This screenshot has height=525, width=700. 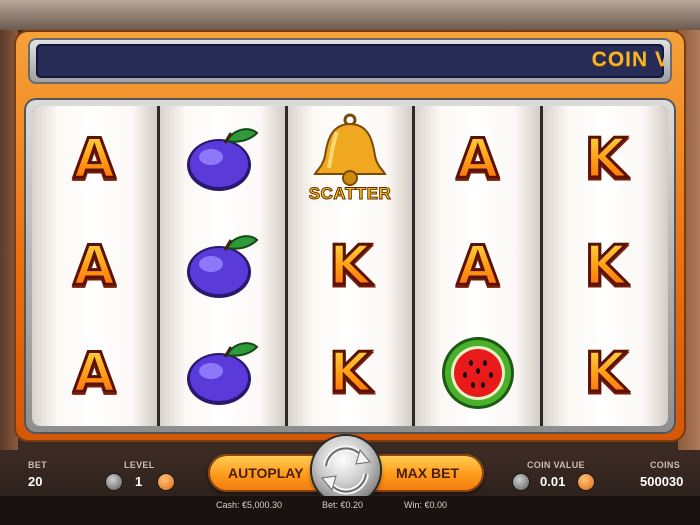 What do you see at coordinates (627, 59) in the screenshot?
I see `marquee-text: COIN V` at bounding box center [627, 59].